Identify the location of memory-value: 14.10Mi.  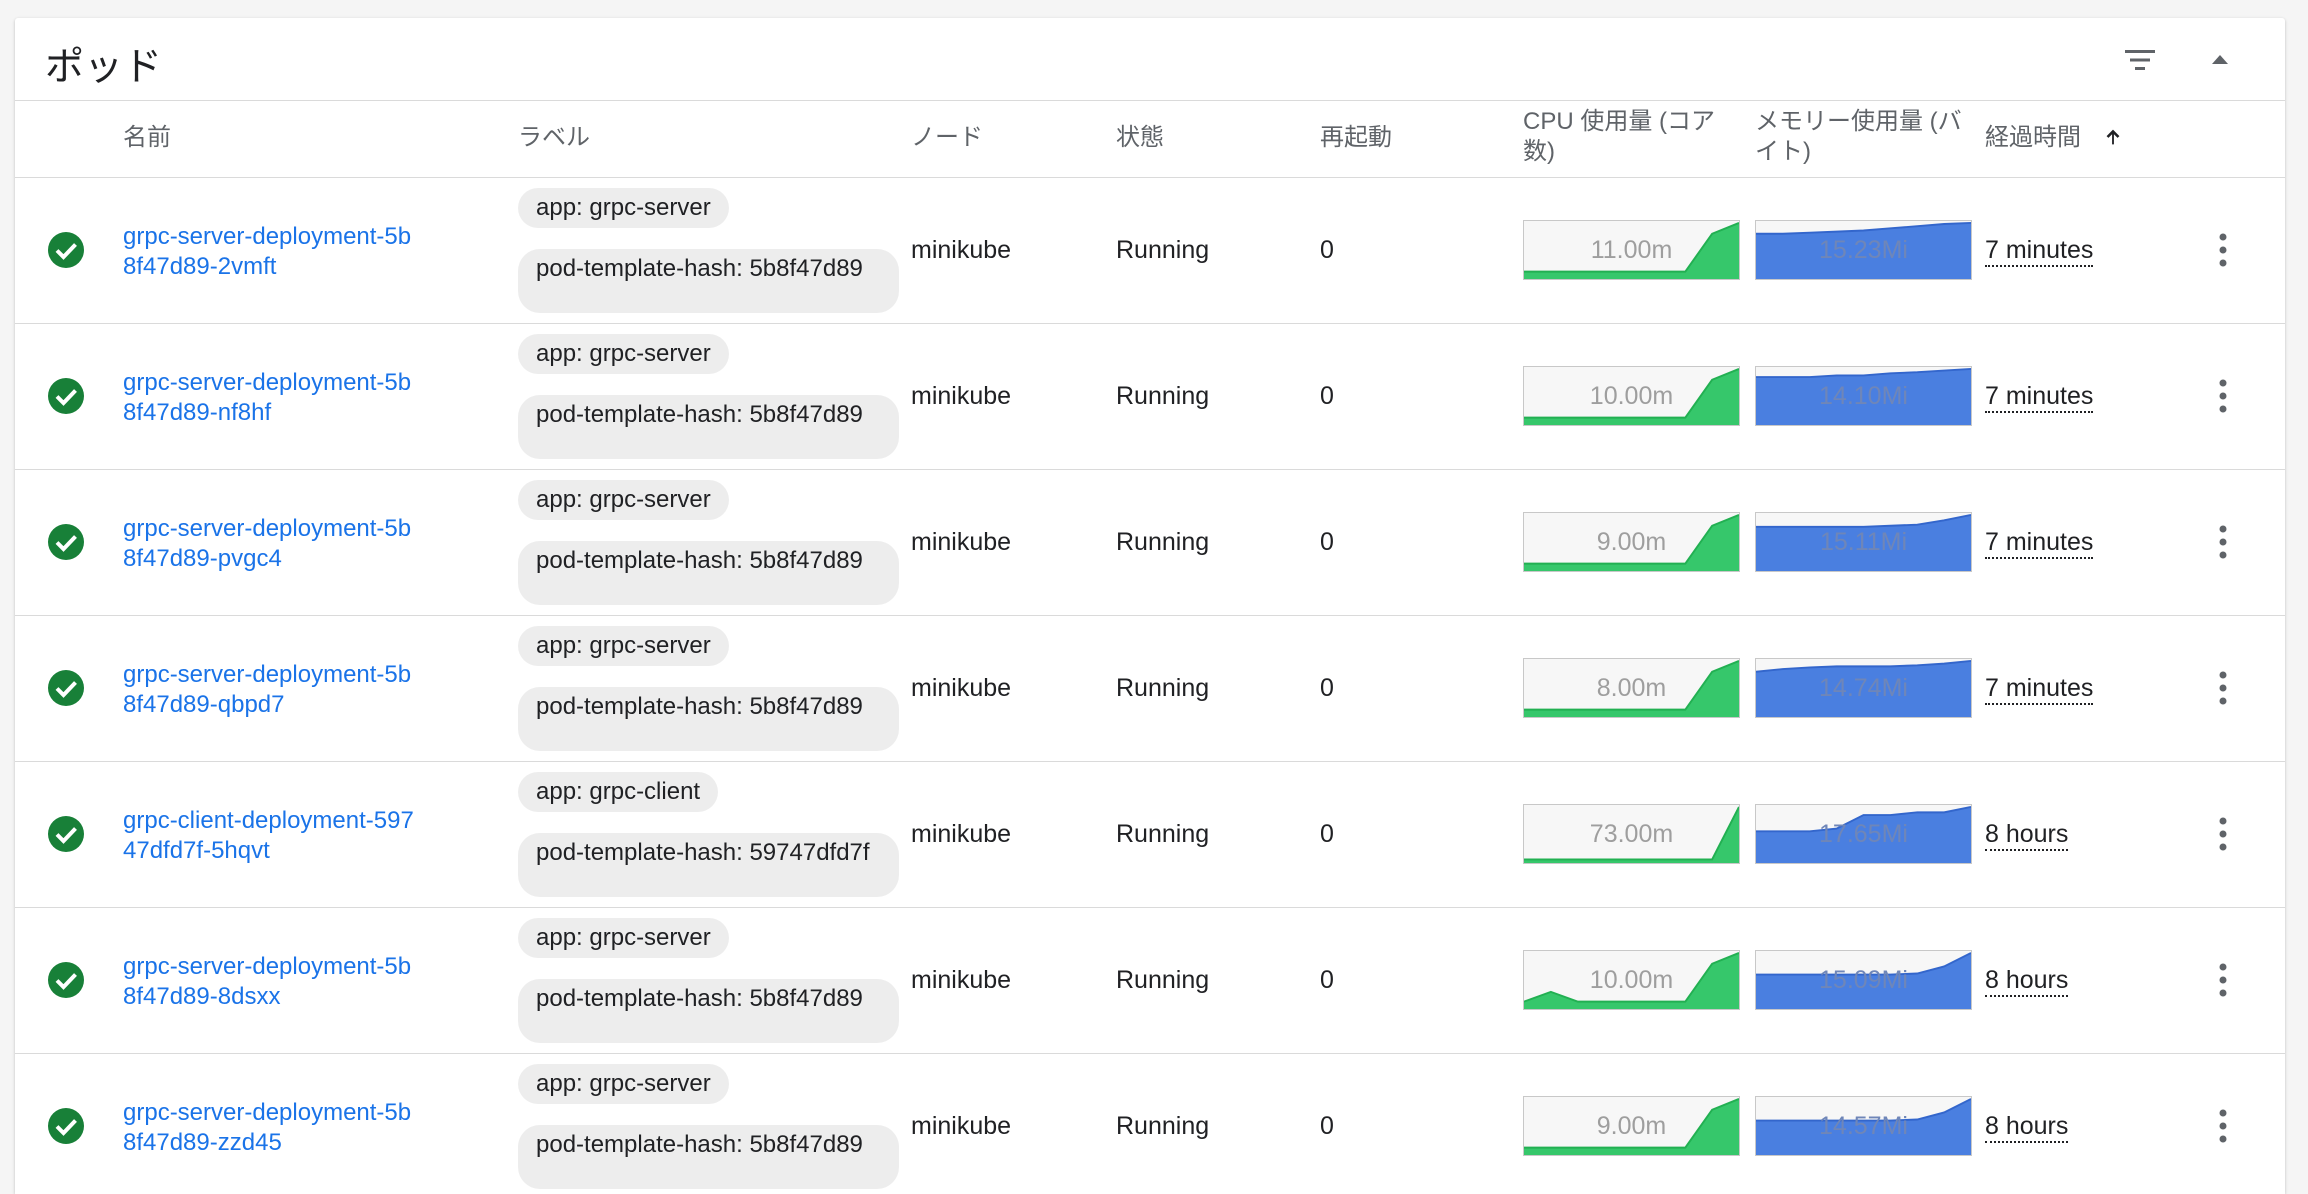
(1863, 396).